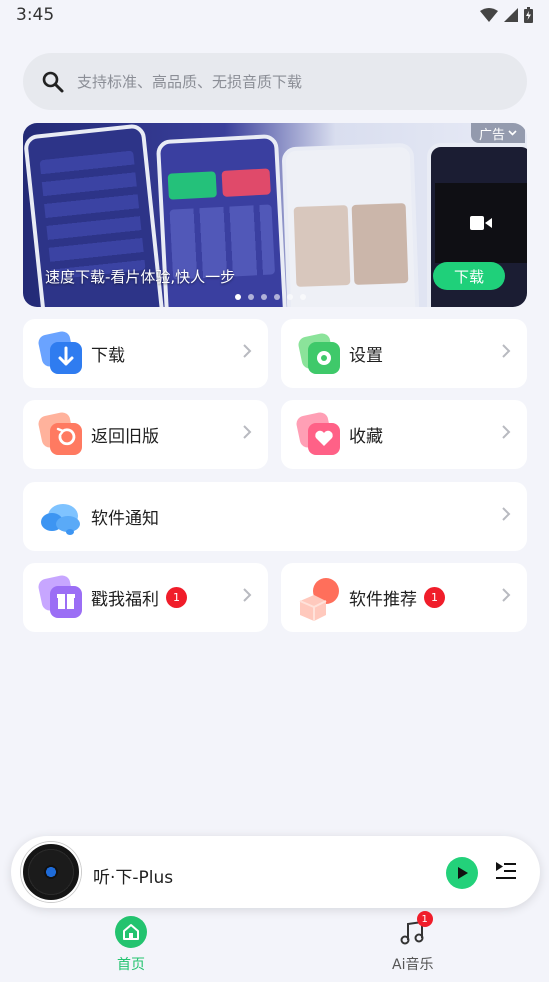 This screenshot has width=549, height=982. What do you see at coordinates (190, 82) in the screenshot?
I see `search-placeholder: 支持标准、高品质、无损音质下载` at bounding box center [190, 82].